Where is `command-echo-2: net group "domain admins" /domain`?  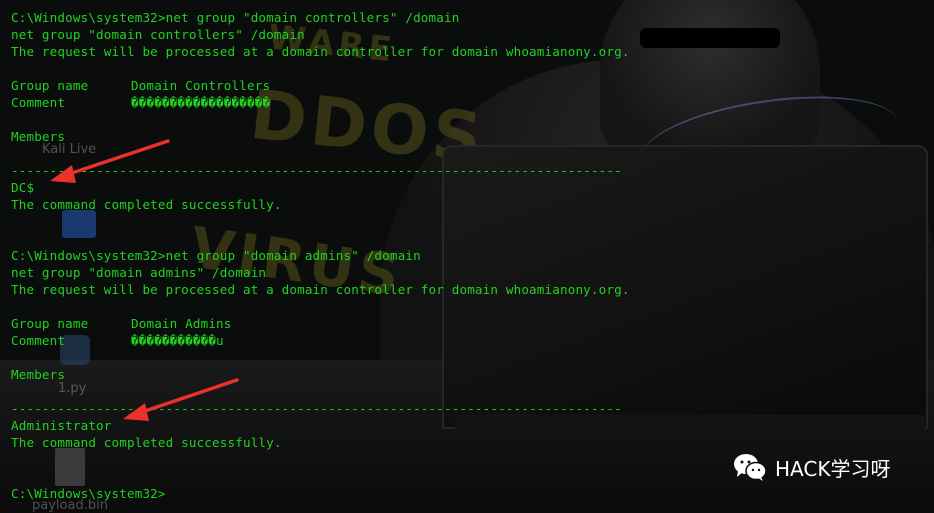
command-echo-2: net group "domain admins" /domain is located at coordinates (139, 272).